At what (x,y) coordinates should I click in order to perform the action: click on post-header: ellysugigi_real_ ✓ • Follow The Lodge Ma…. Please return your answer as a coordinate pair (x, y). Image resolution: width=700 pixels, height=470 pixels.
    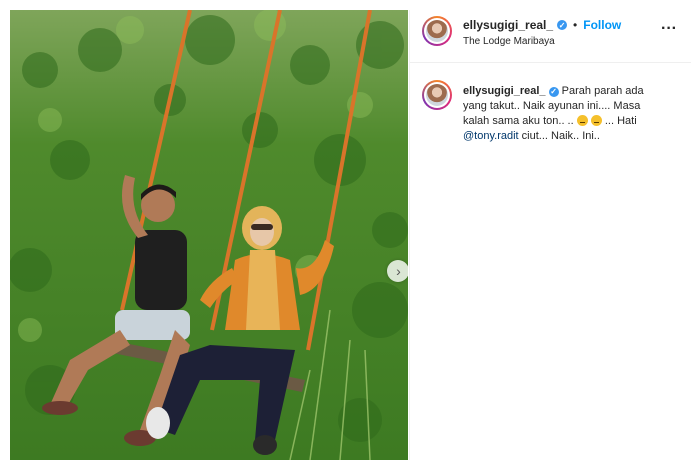
    Looking at the image, I should click on (550, 36).